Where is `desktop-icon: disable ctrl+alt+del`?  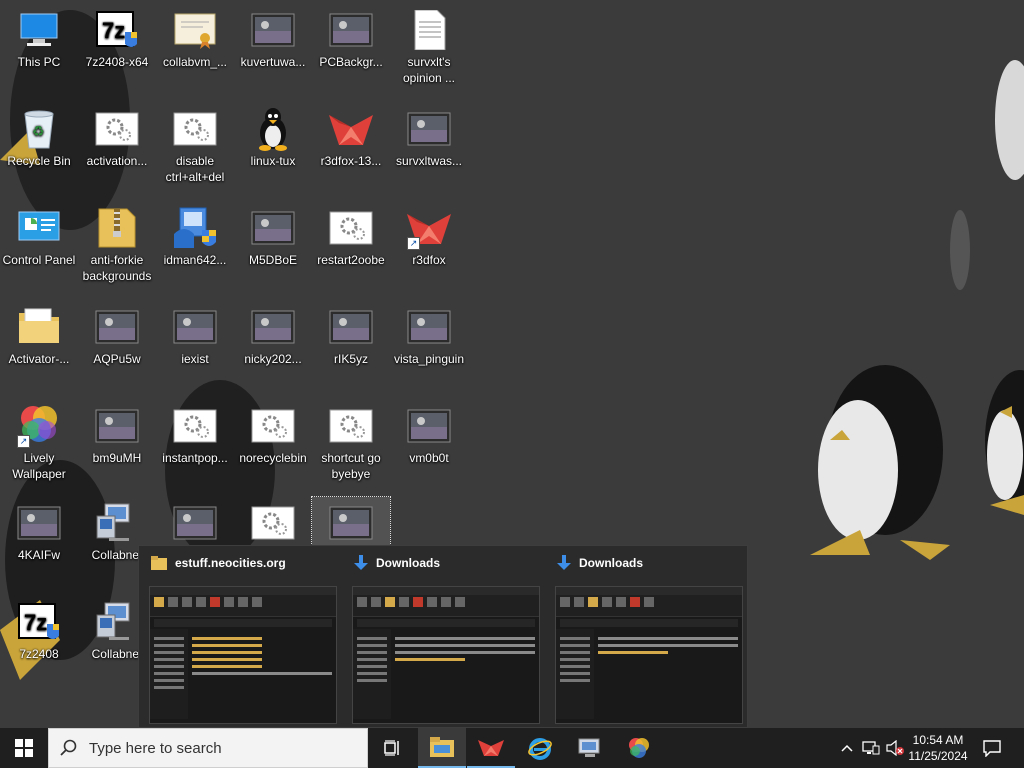 desktop-icon: disable ctrl+alt+del is located at coordinates (195, 144).